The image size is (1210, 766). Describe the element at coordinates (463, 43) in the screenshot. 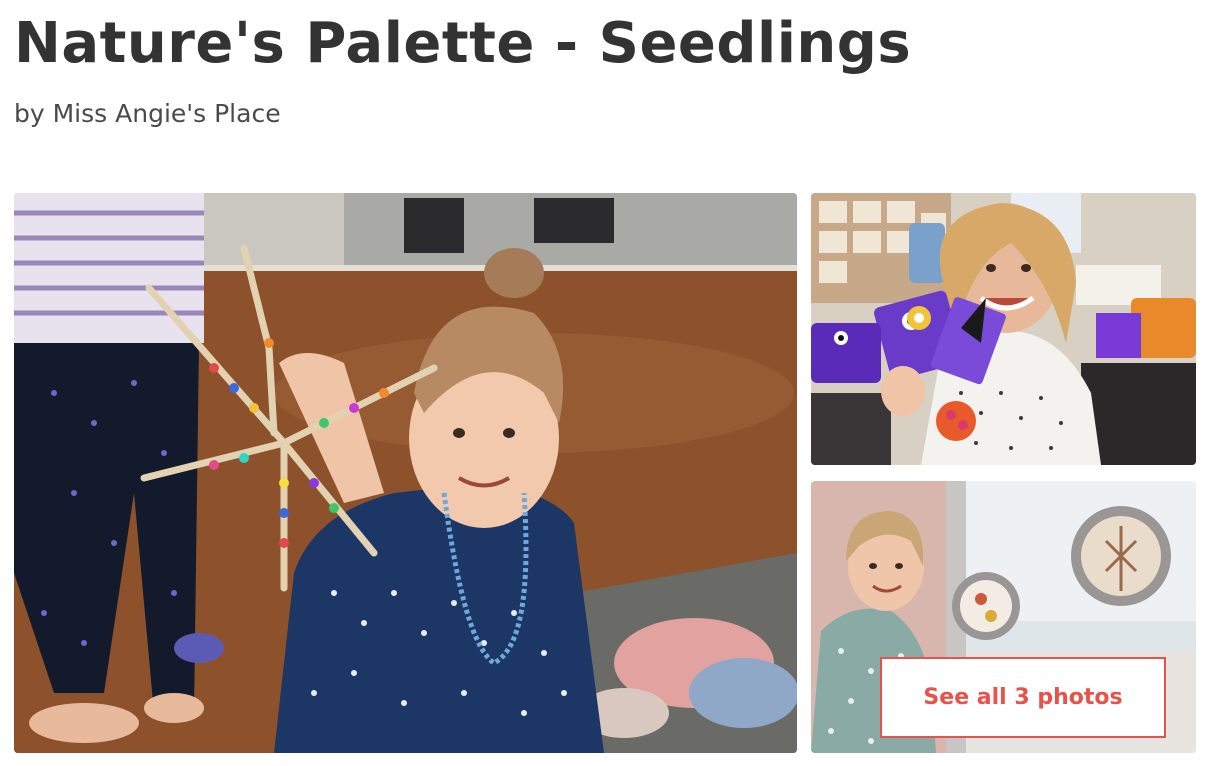

I see `page-title: Nature's Palette - Seedlings` at that location.